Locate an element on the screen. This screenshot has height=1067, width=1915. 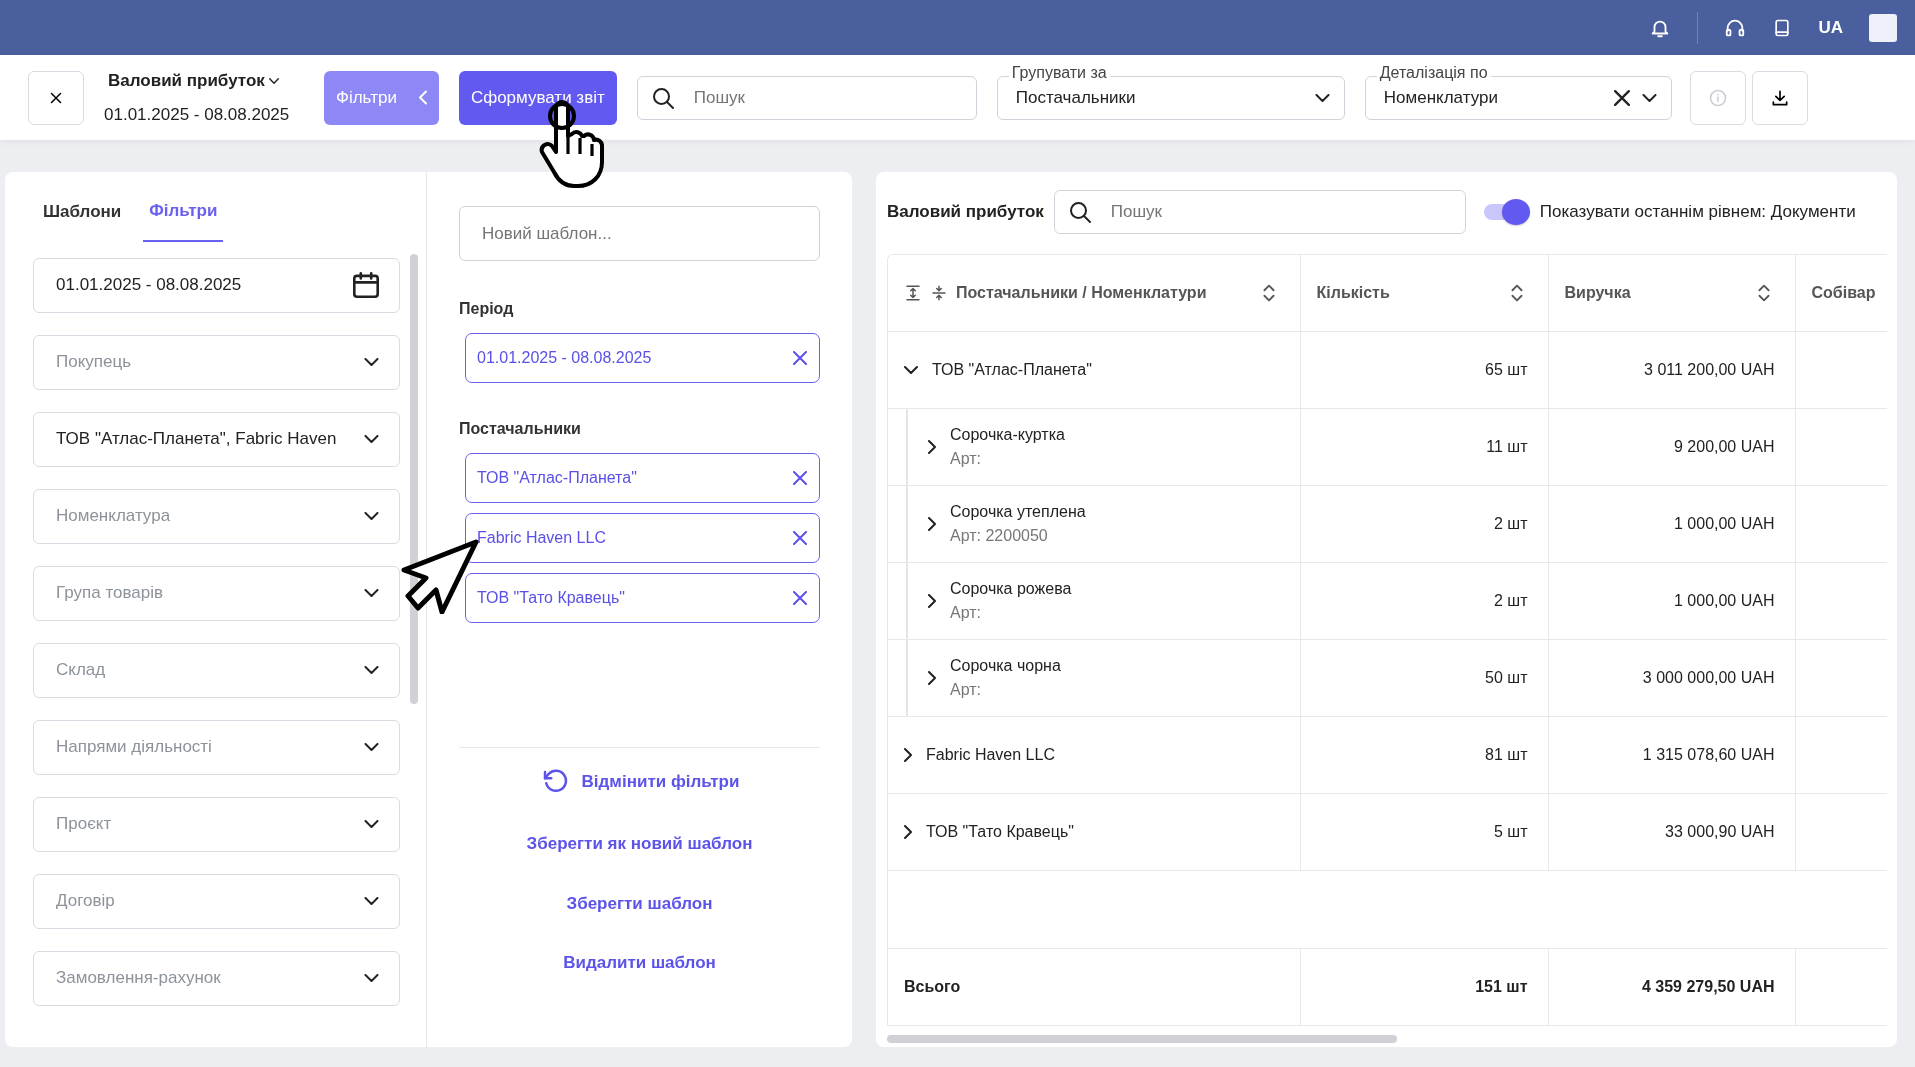
filters-button: Фільтри is located at coordinates (381, 97).